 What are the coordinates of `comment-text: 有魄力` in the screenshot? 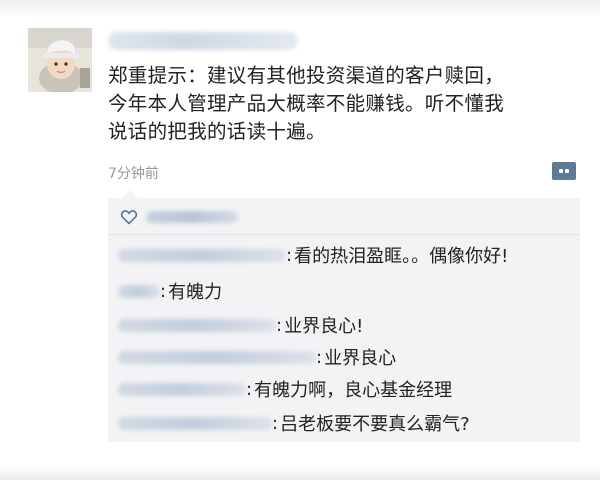 It's located at (195, 292).